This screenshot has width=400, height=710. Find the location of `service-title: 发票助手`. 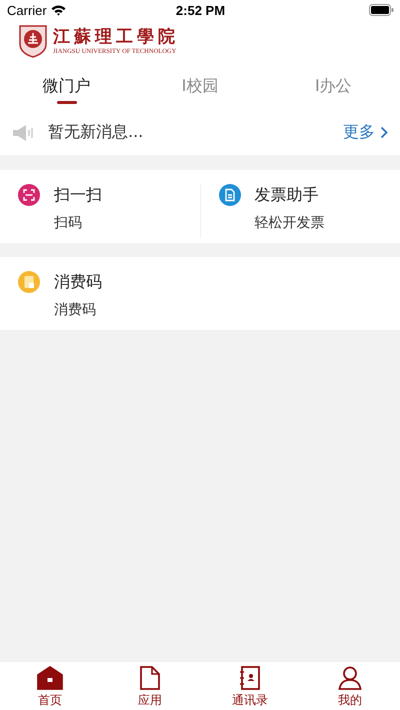

service-title: 发票助手 is located at coordinates (286, 195).